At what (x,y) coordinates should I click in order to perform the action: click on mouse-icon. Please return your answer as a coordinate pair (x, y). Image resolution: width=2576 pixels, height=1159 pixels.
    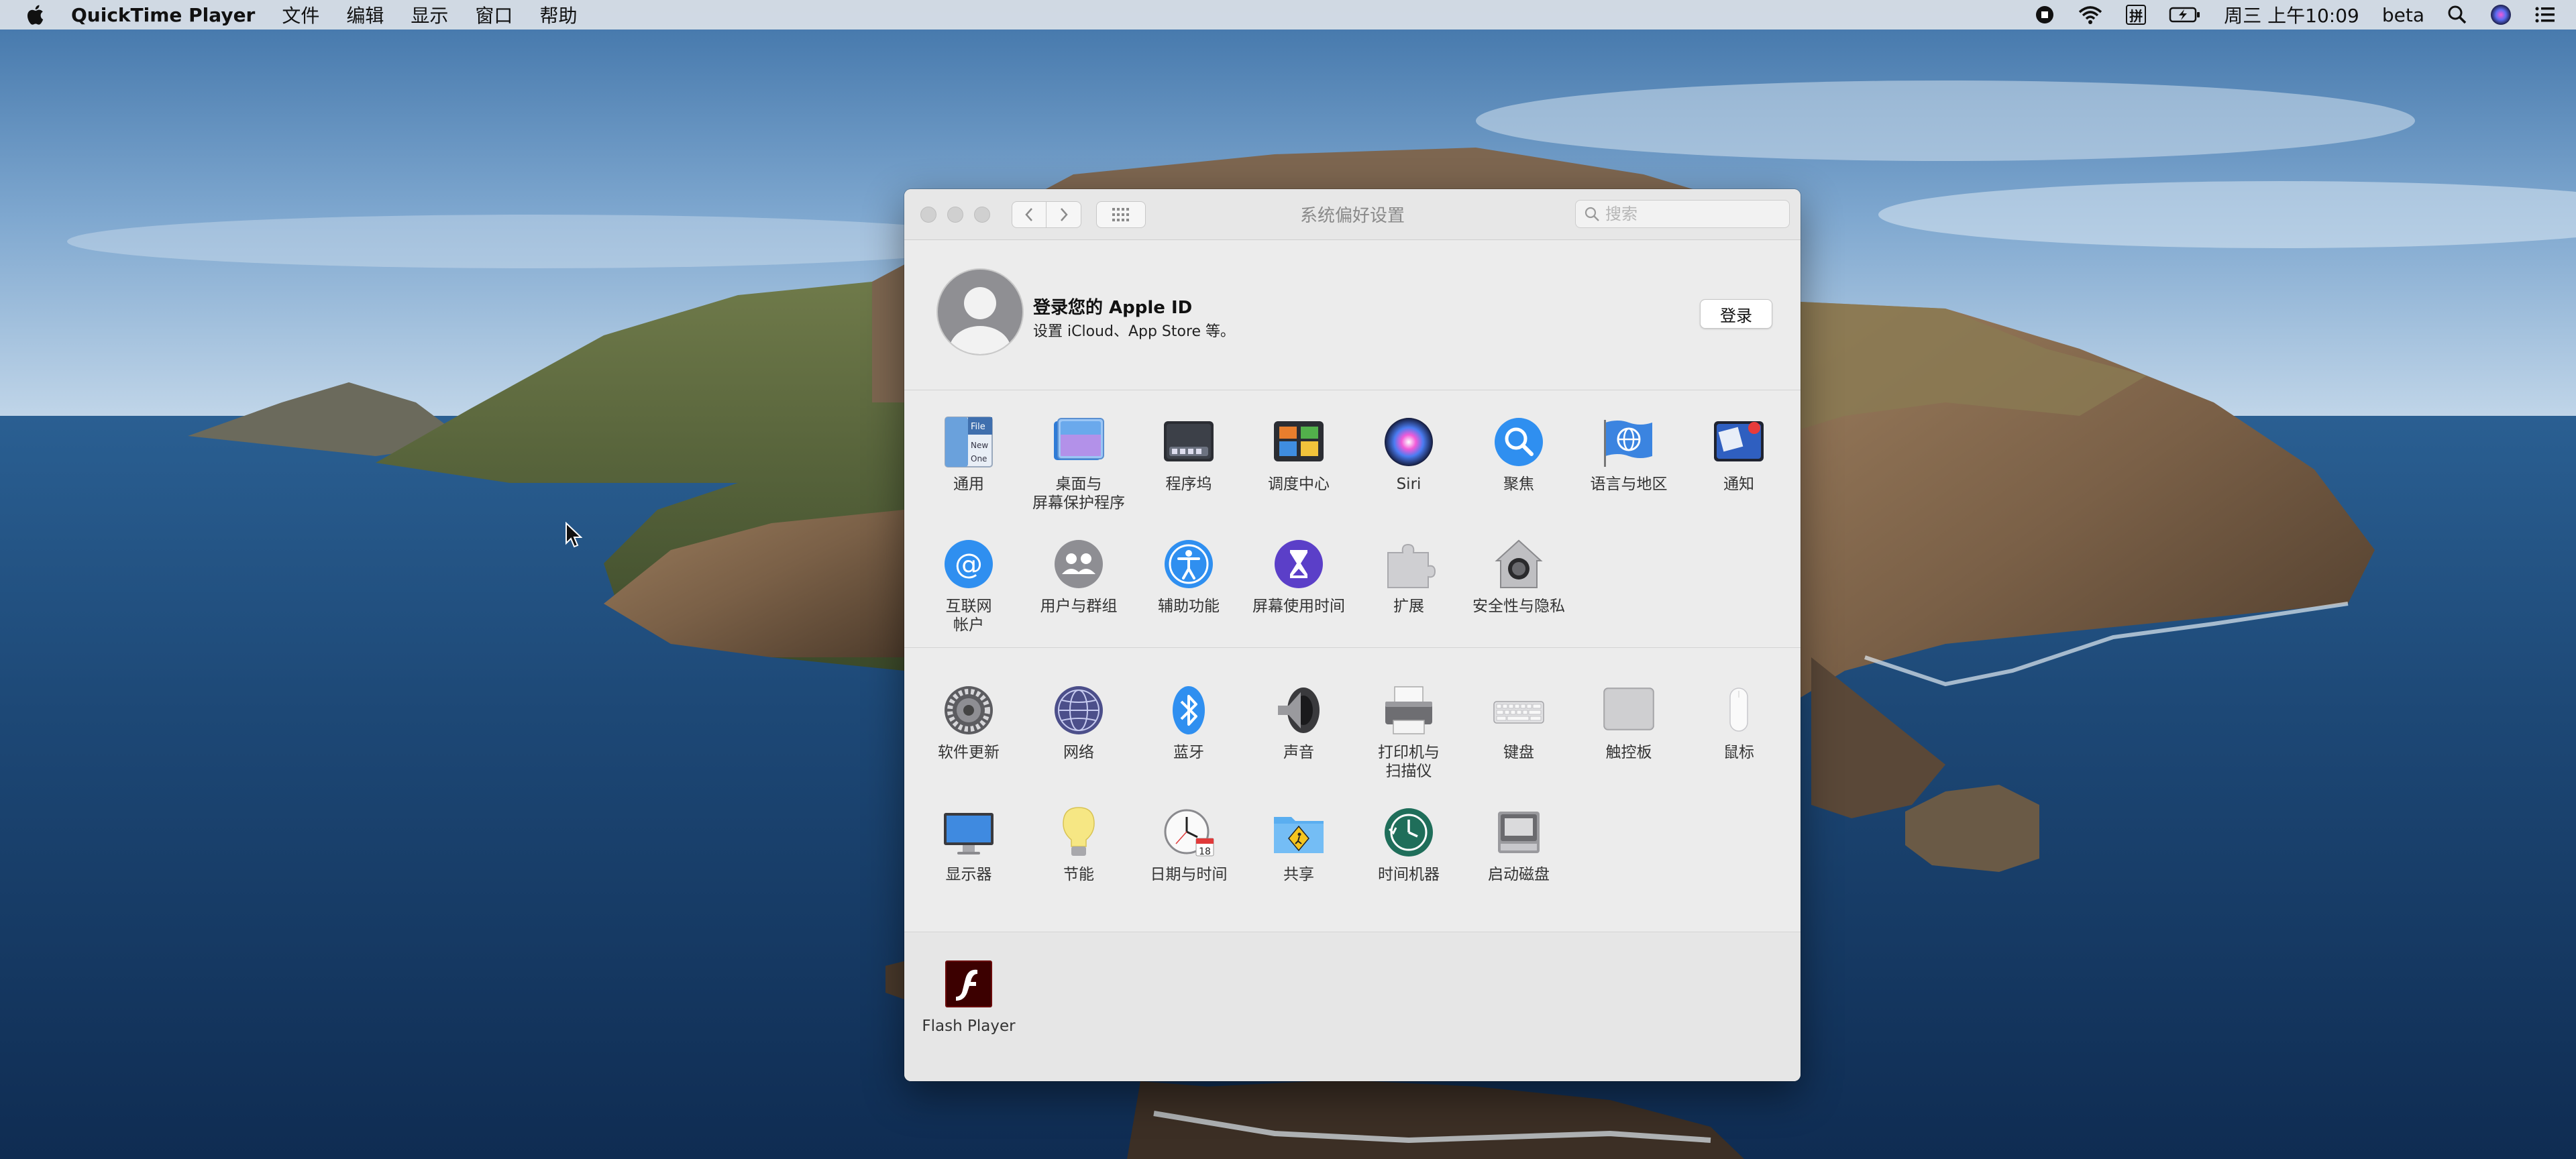
    Looking at the image, I should click on (1738, 709).